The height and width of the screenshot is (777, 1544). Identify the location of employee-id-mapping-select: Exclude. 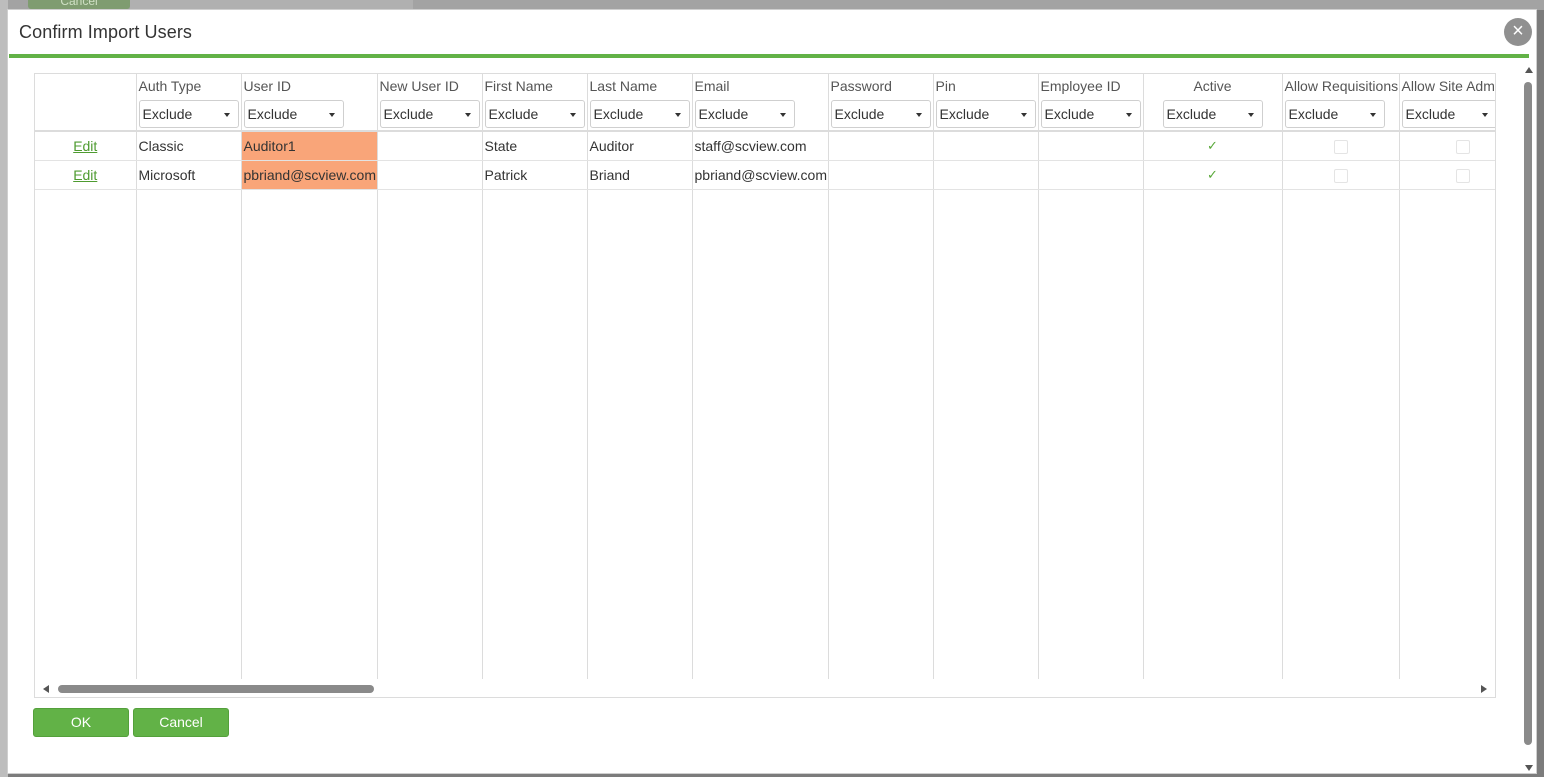
(1090, 114).